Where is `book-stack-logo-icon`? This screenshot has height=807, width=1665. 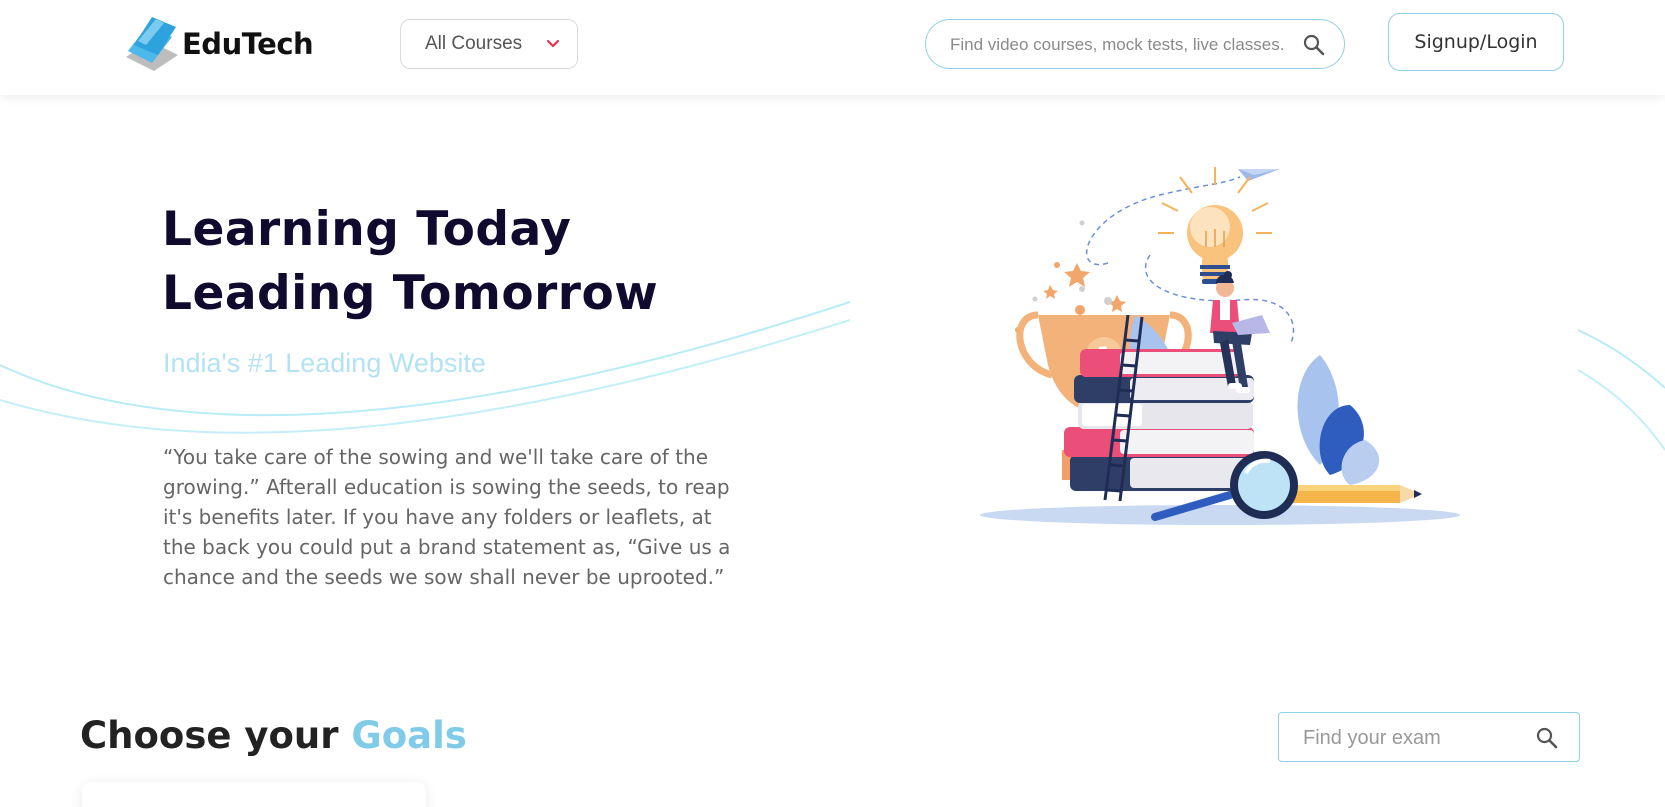
book-stack-logo-icon is located at coordinates (152, 44).